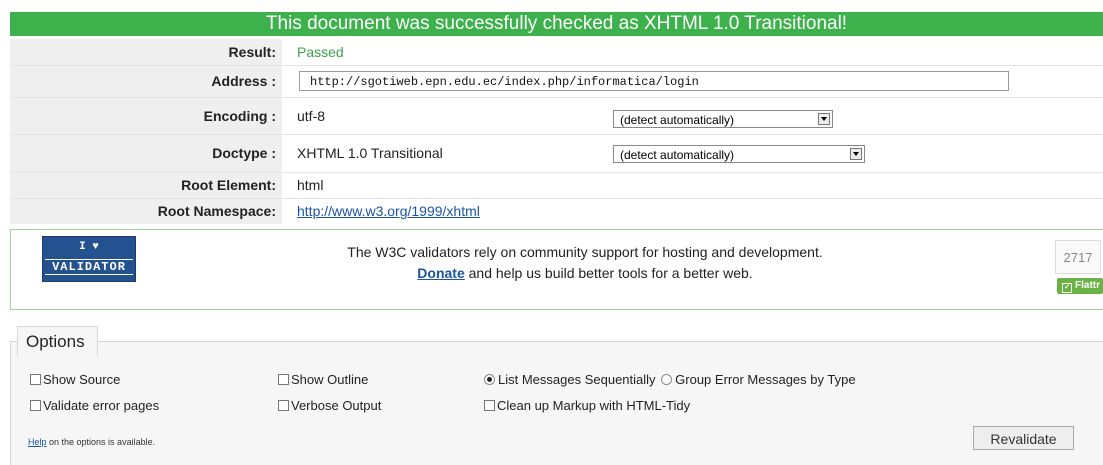 The image size is (1103, 465). I want to click on list-sequentially-radio, so click(489, 379).